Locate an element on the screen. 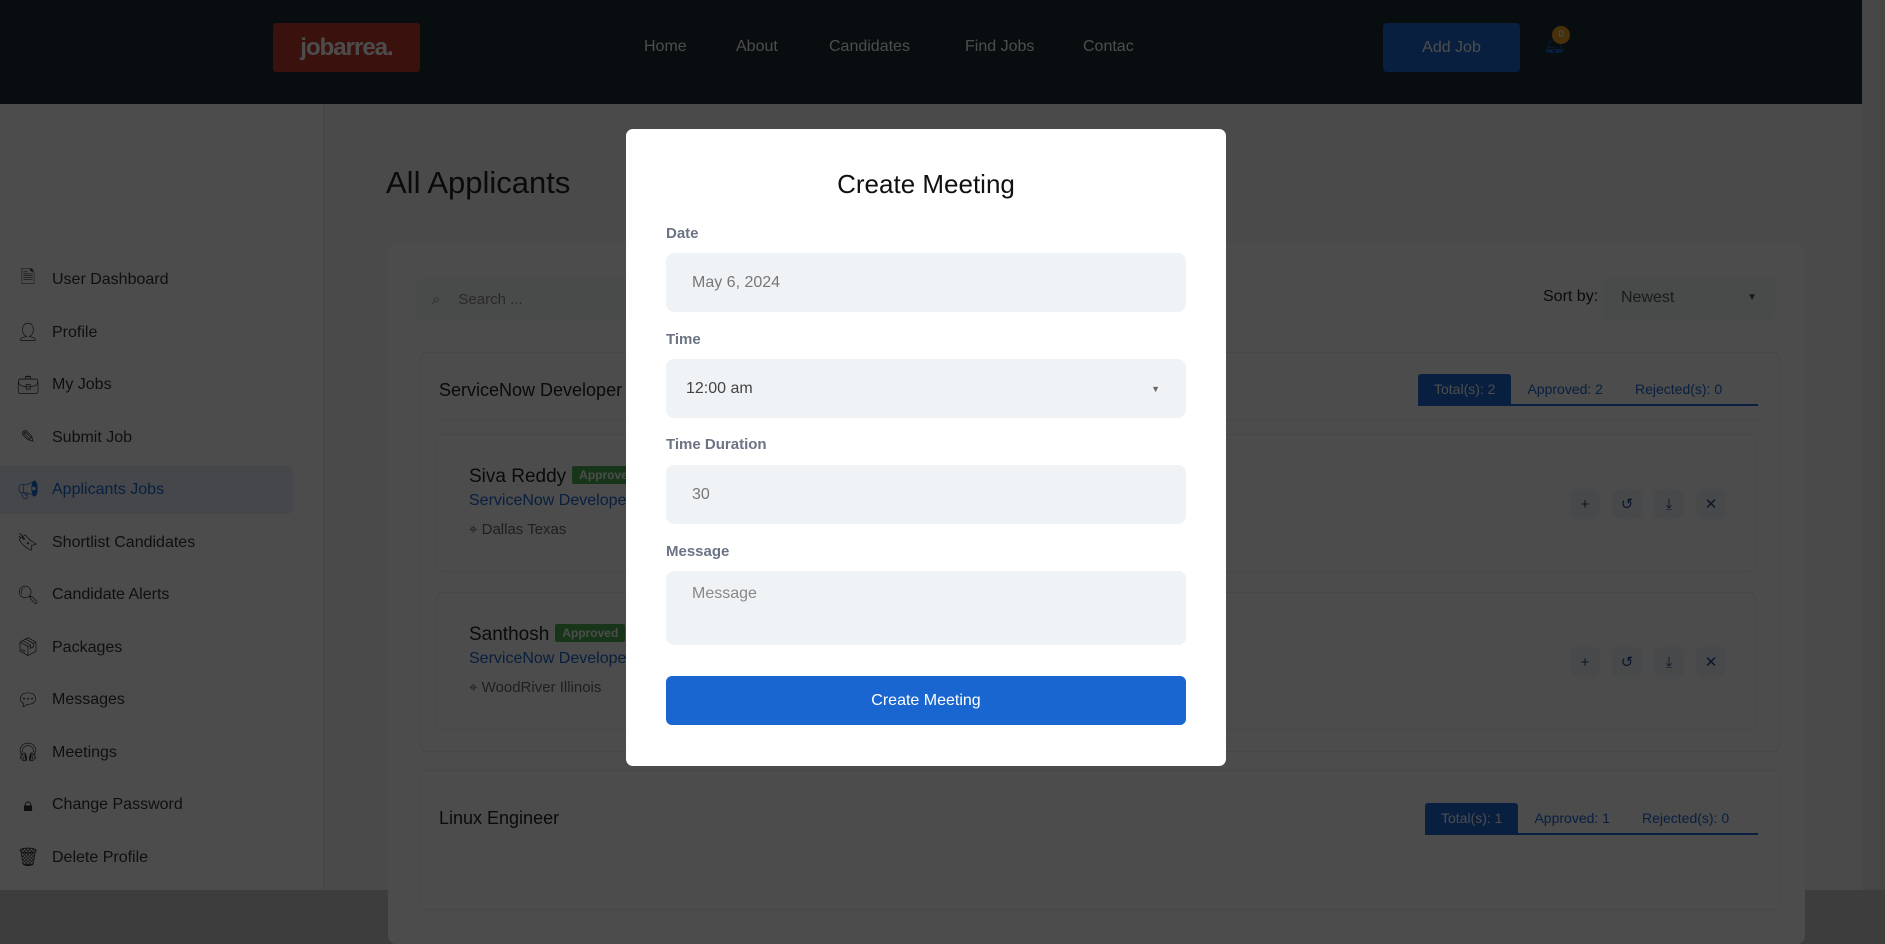  applicant-name: Siva Reddy is located at coordinates (517, 476).